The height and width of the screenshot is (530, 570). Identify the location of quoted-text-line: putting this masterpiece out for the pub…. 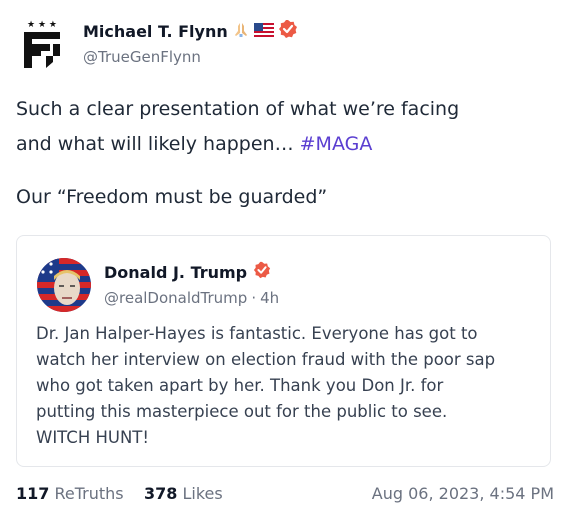
(242, 411).